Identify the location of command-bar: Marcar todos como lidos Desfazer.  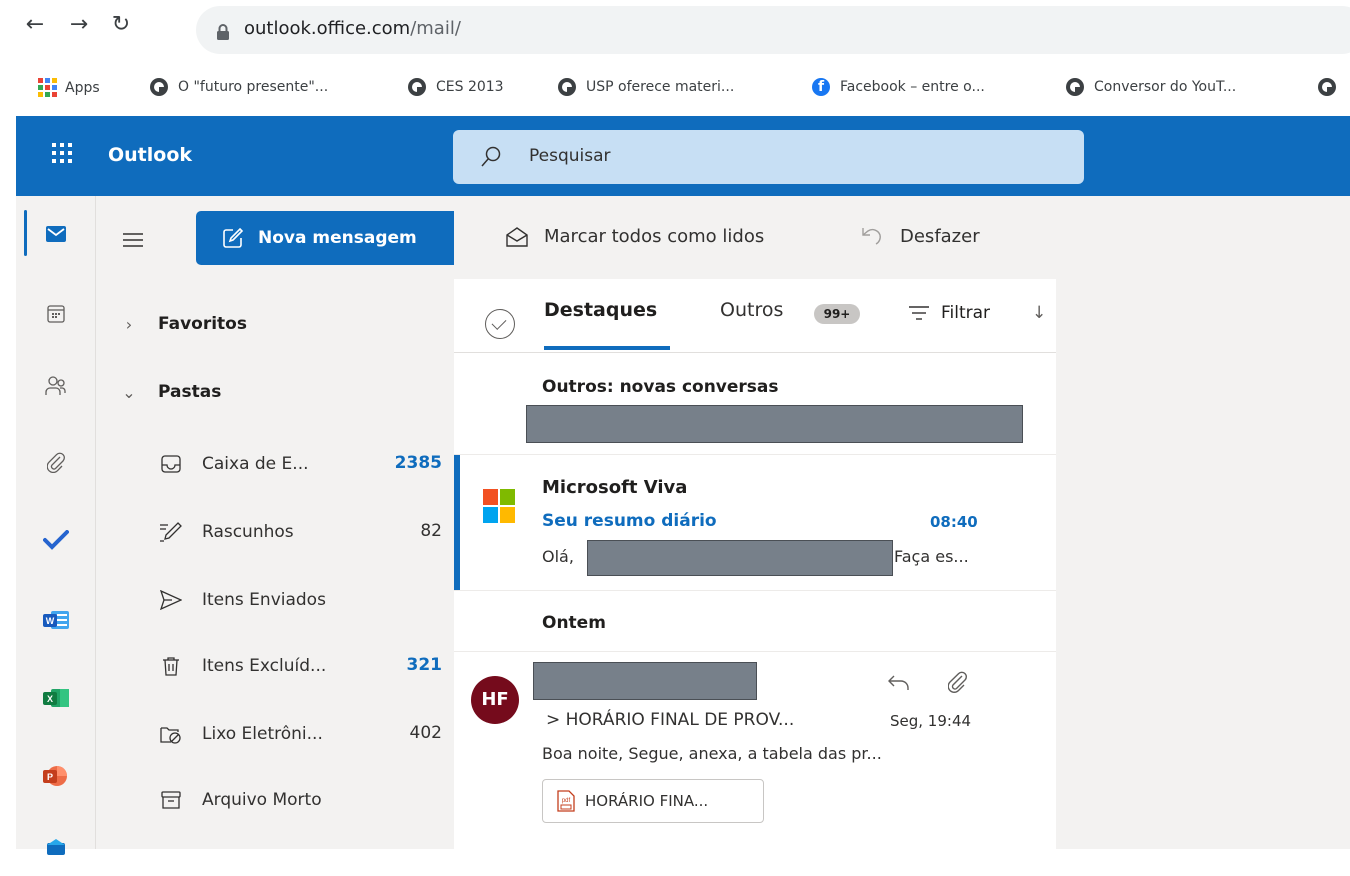
(902, 237).